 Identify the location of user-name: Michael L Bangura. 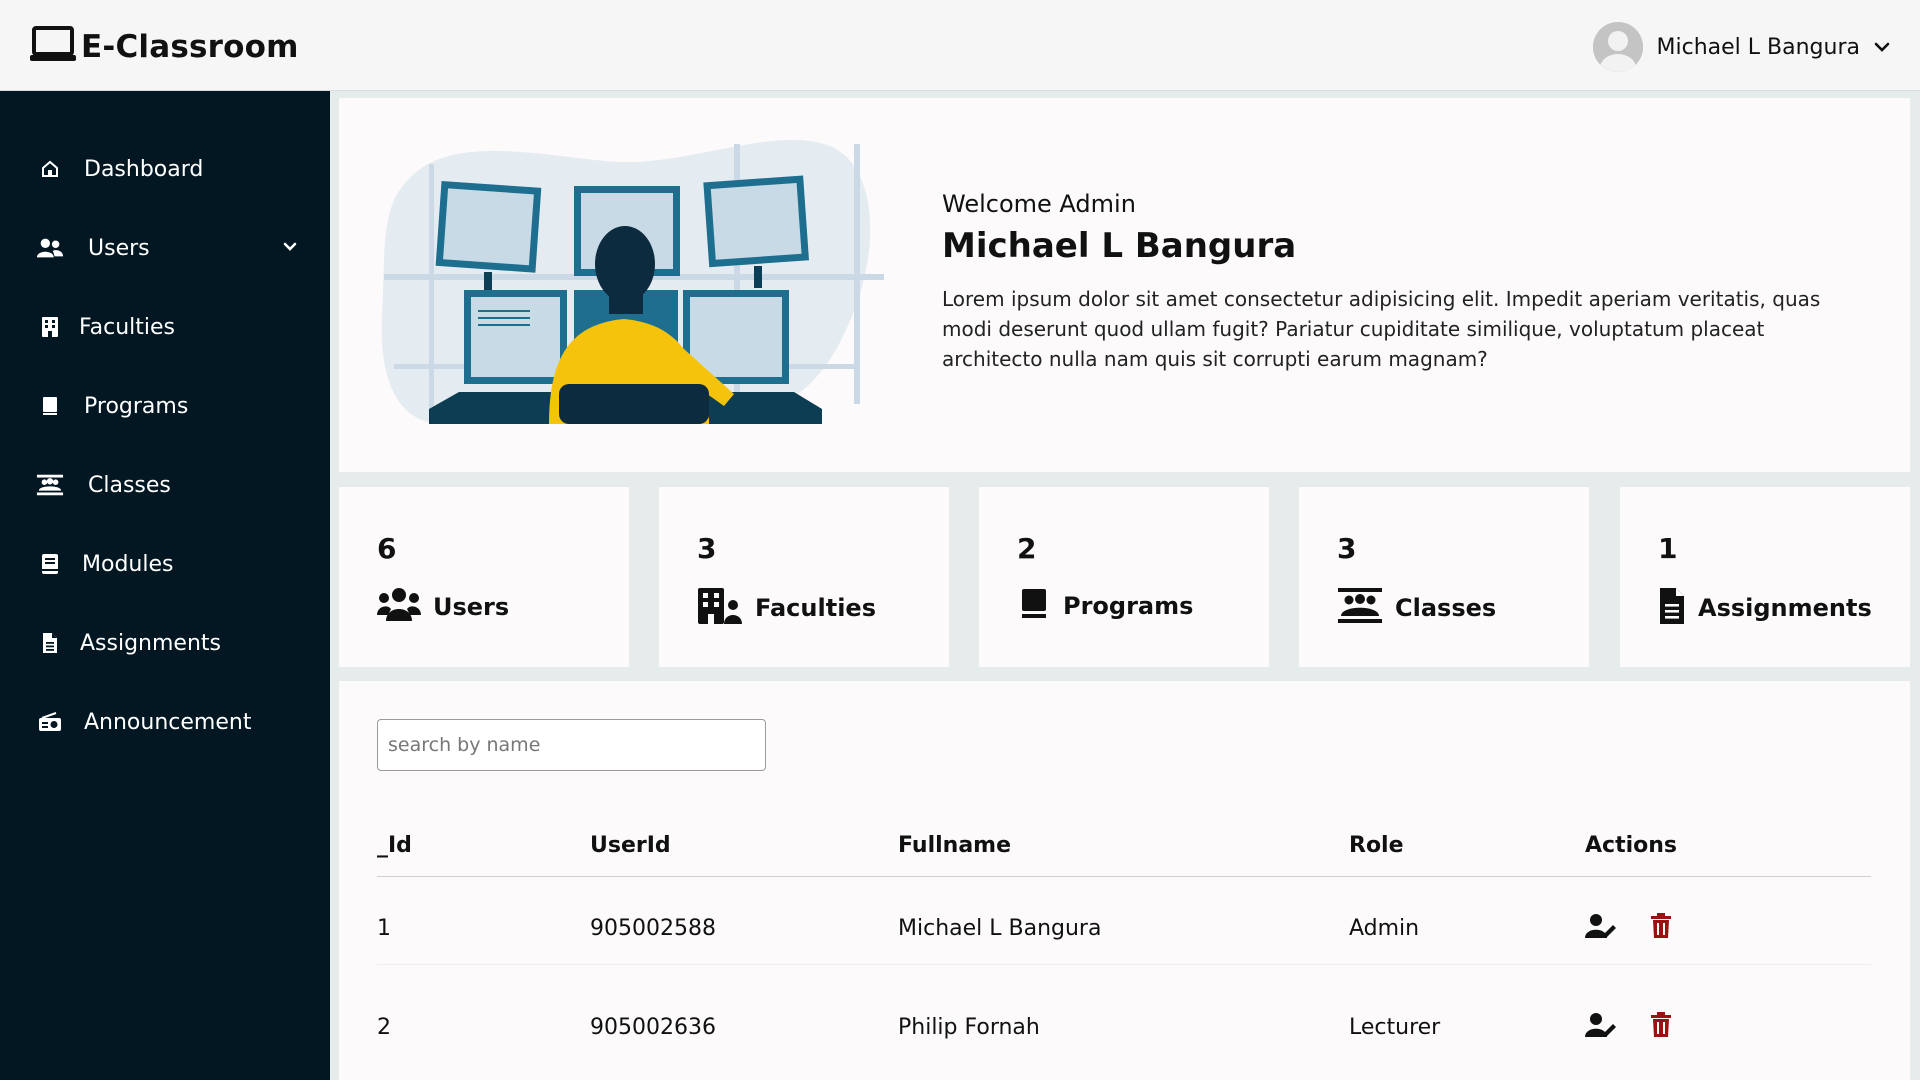
(1758, 47).